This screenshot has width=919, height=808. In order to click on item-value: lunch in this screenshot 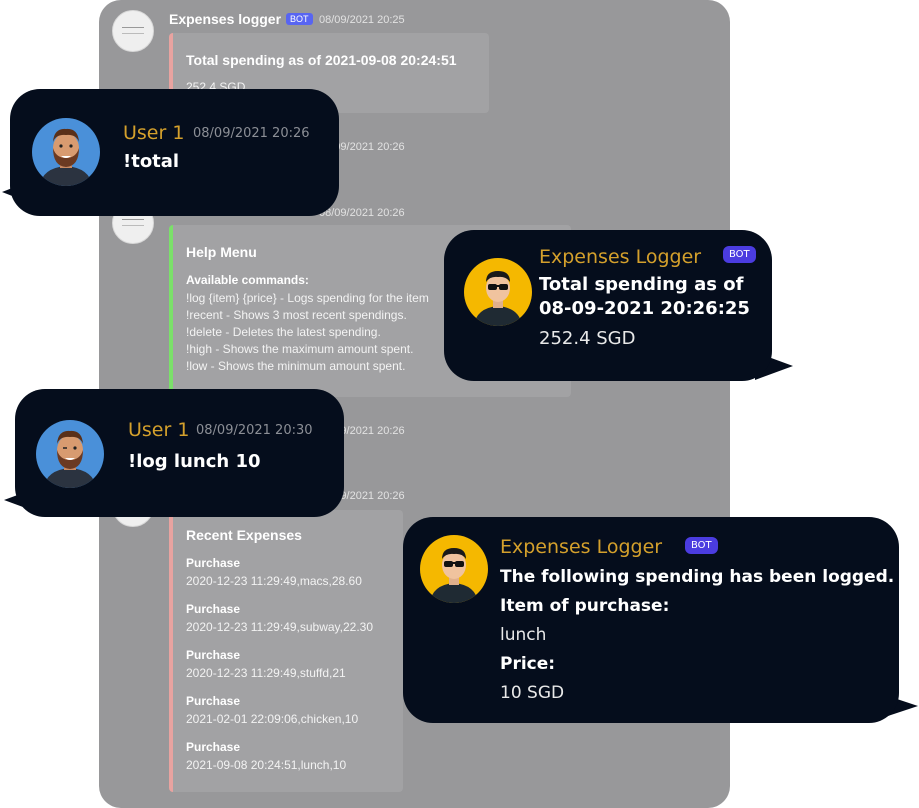, I will do `click(523, 635)`.